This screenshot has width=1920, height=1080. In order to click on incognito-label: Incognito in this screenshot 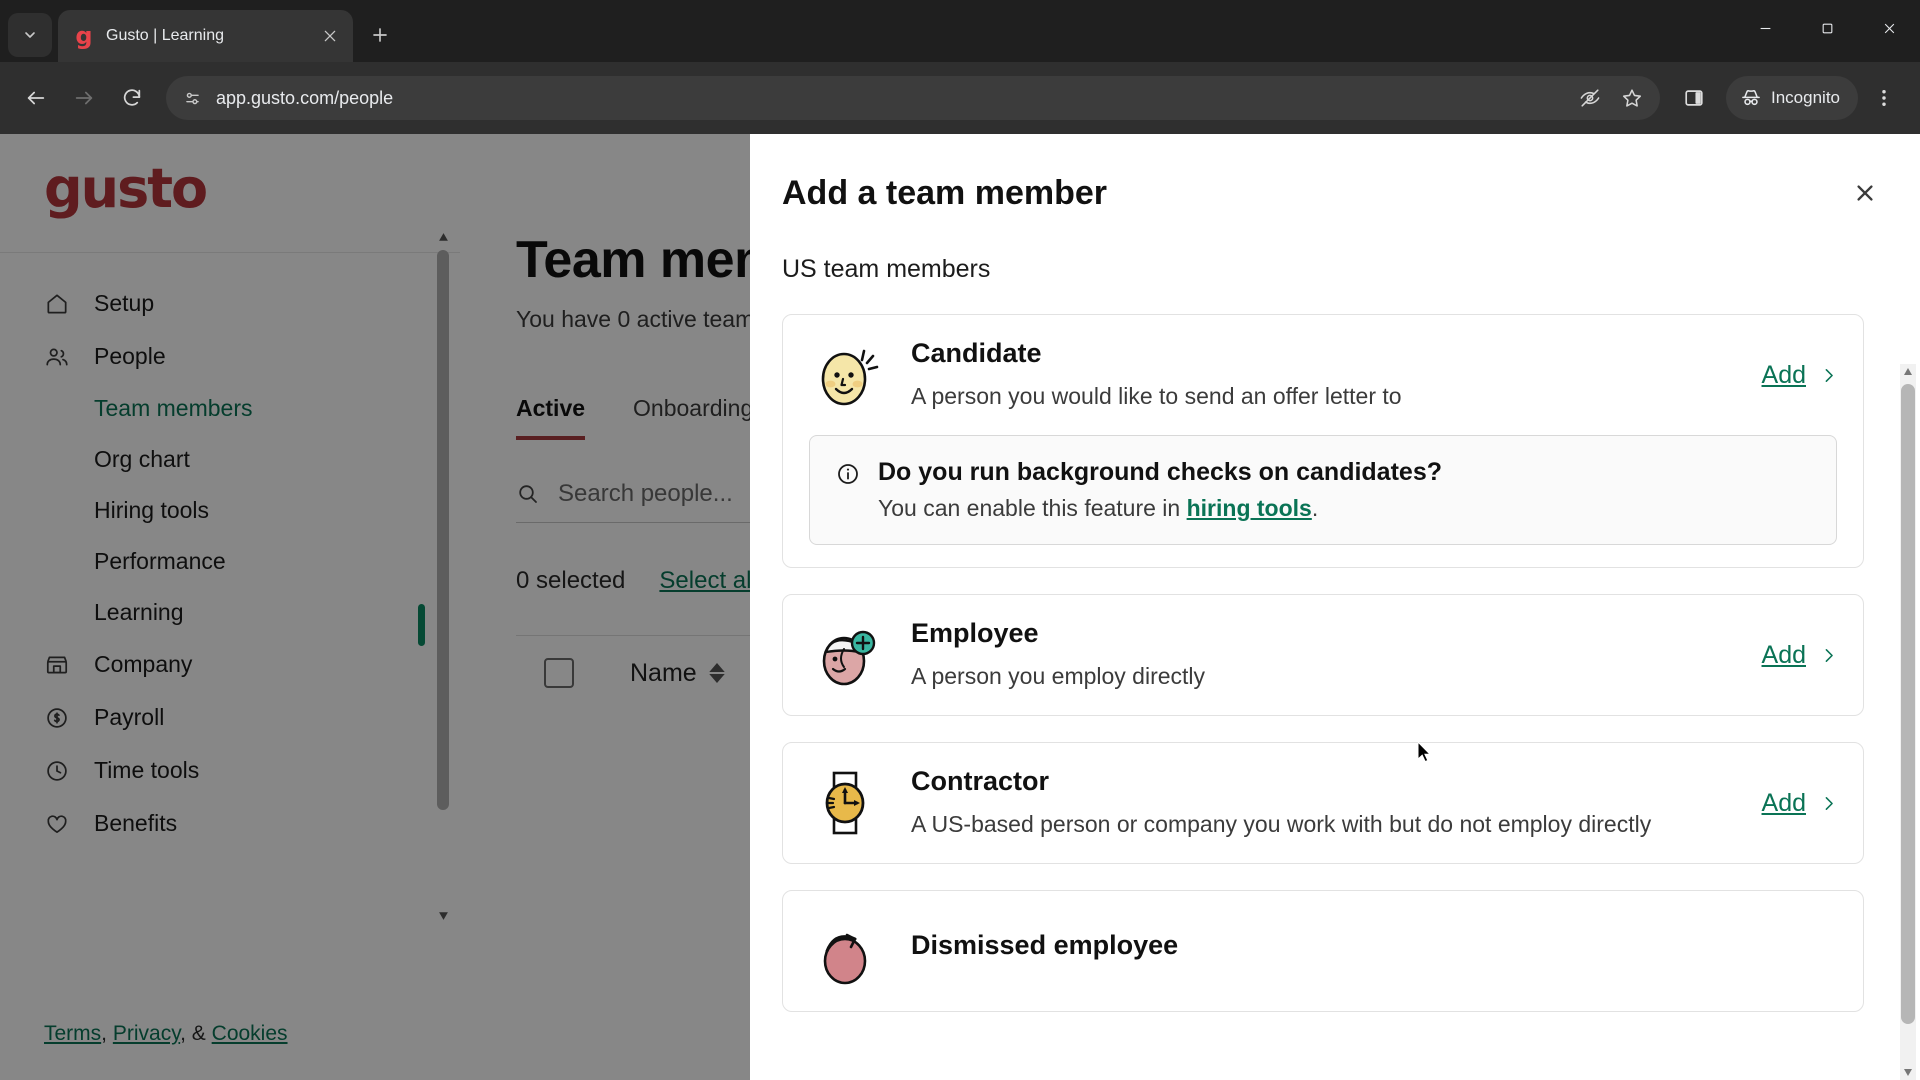, I will do `click(1805, 97)`.